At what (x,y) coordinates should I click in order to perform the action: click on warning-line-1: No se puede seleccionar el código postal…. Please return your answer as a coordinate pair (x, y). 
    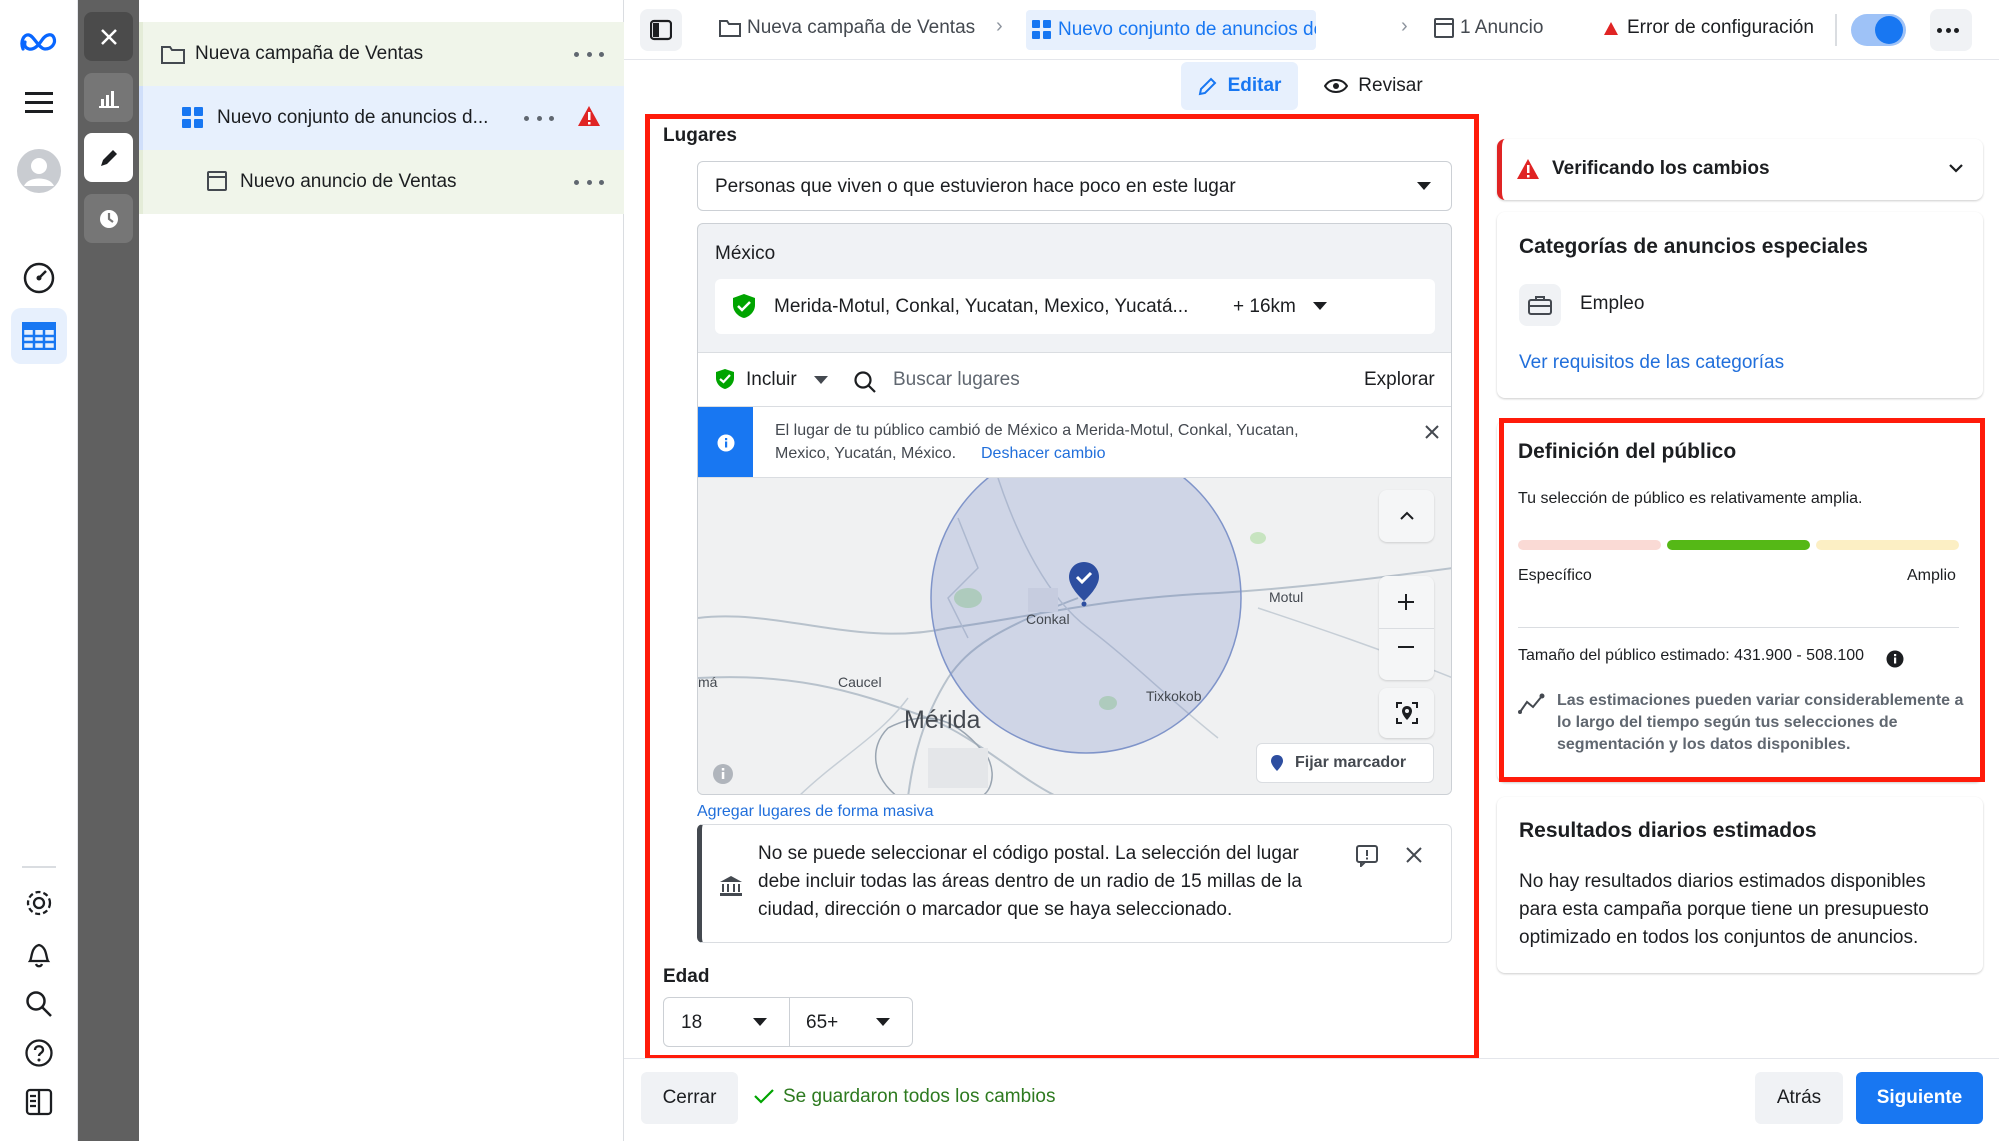
    Looking at the image, I should click on (1028, 853).